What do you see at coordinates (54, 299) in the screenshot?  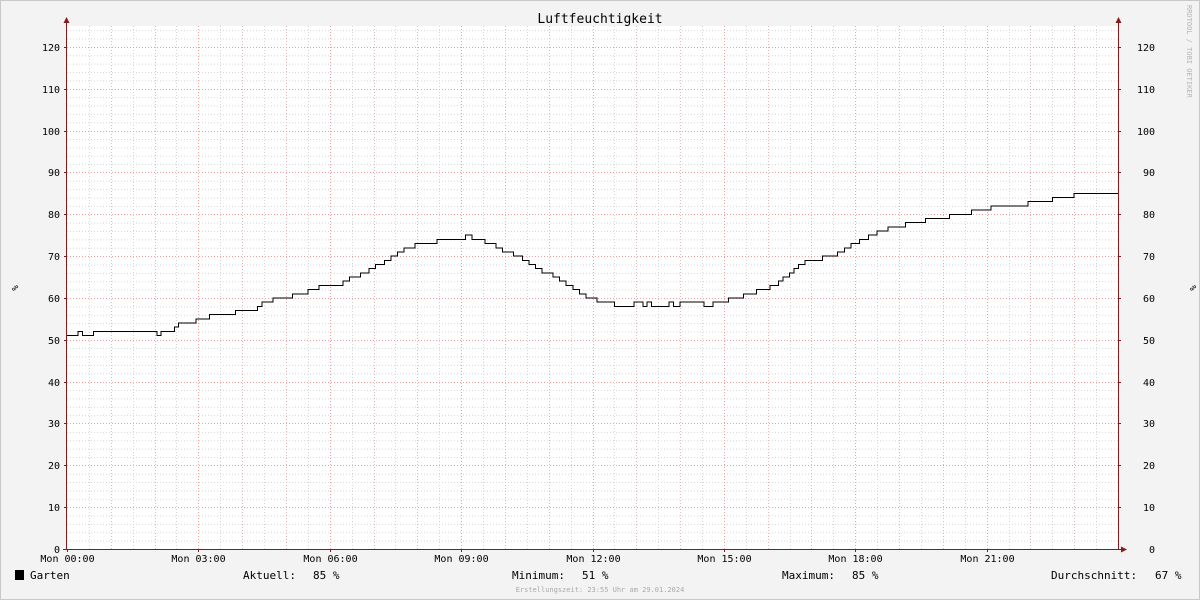 I see `y-tick-label: 60` at bounding box center [54, 299].